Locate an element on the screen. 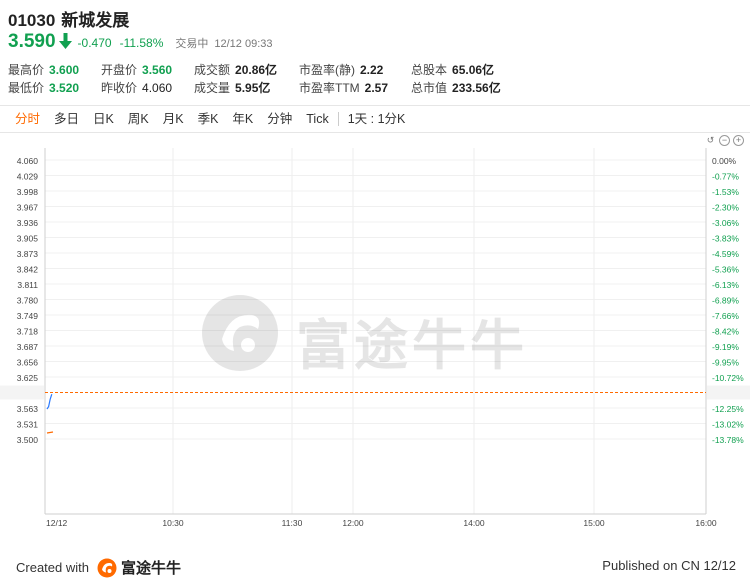 The height and width of the screenshot is (586, 750). y-tick-label: 3.718 is located at coordinates (28, 332).